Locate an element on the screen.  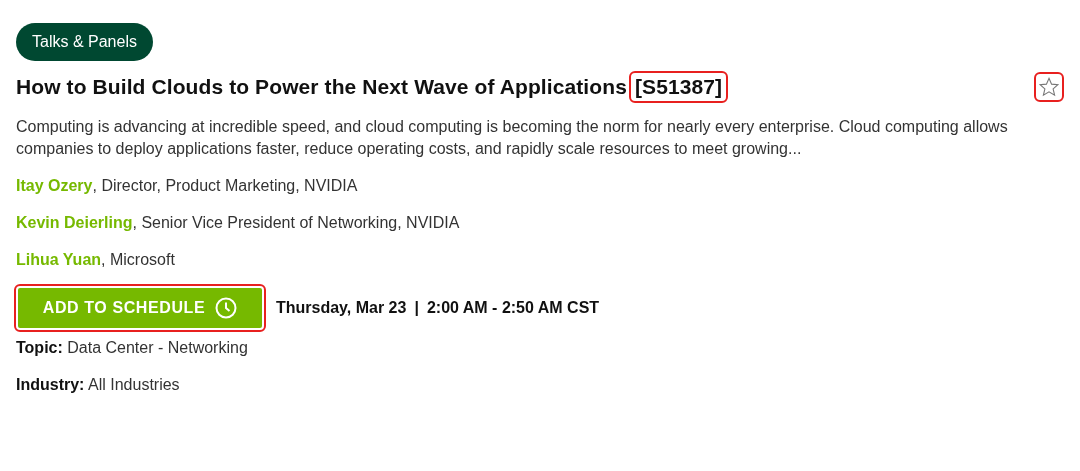
speaker-role: , Microsoft is located at coordinates (138, 259).